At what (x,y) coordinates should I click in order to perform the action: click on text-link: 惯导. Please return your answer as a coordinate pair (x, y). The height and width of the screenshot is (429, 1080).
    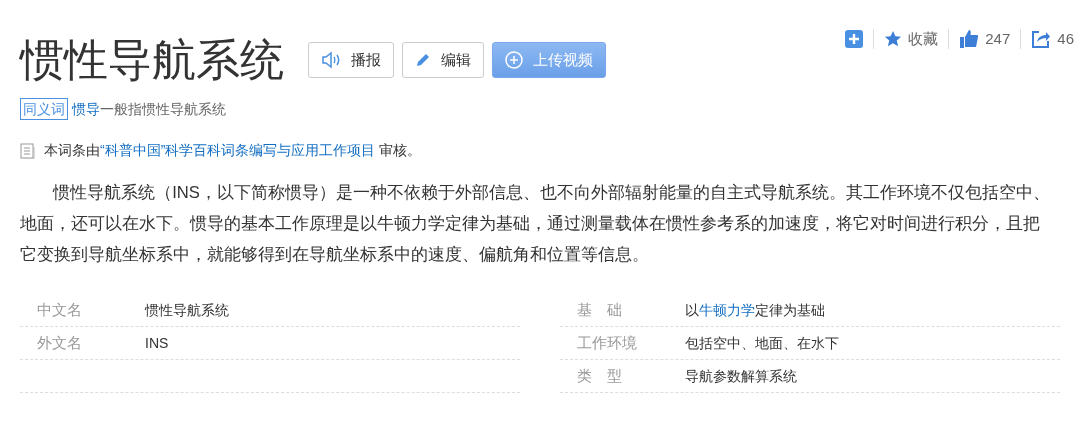
    Looking at the image, I should click on (86, 108).